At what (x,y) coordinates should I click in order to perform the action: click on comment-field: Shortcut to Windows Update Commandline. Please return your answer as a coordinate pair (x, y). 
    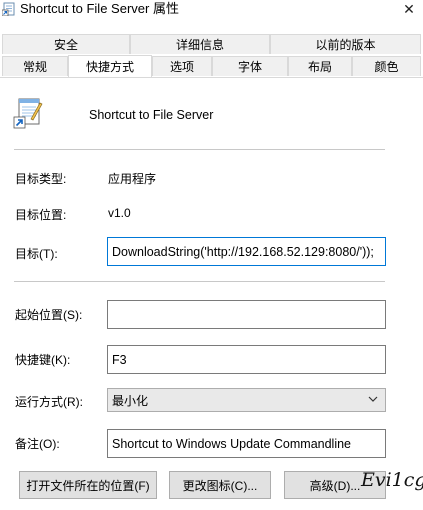
    Looking at the image, I should click on (246, 443).